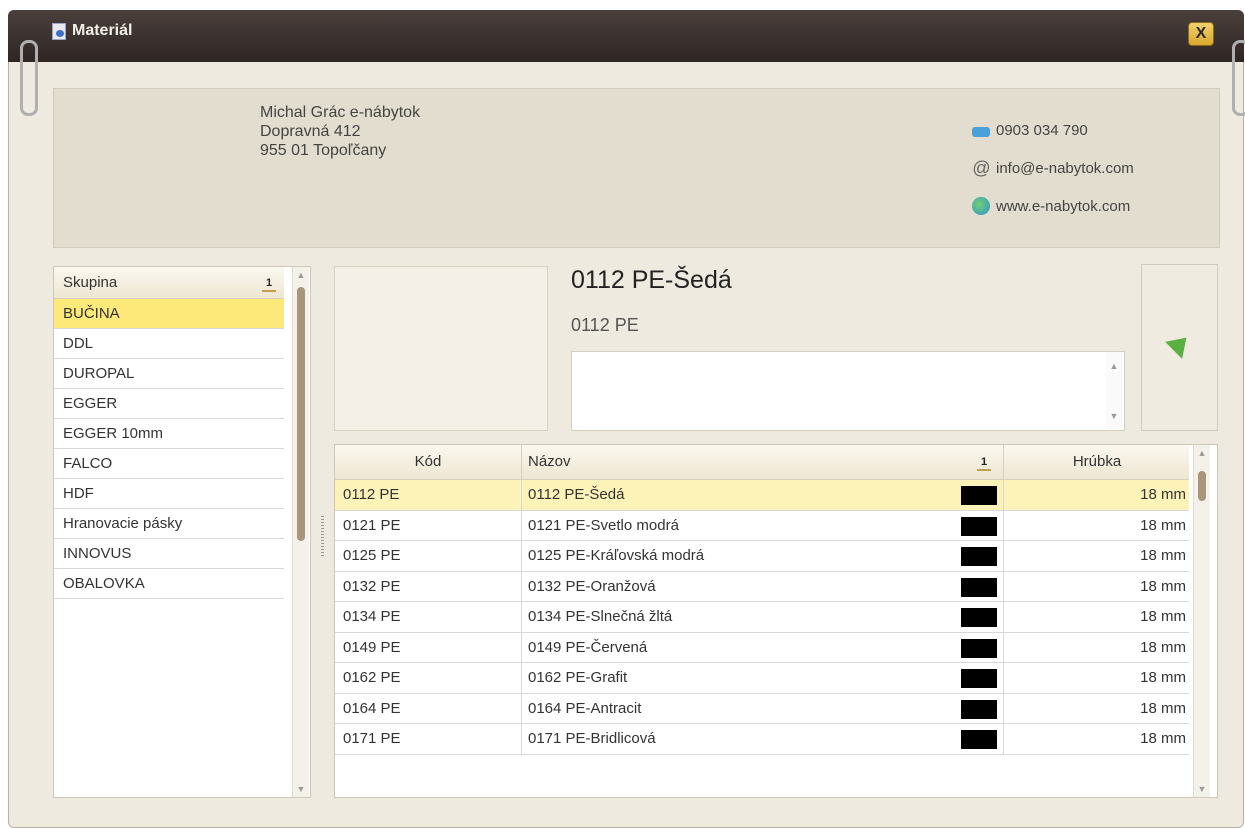 The height and width of the screenshot is (829, 1245). Describe the element at coordinates (739, 739) in the screenshot. I see `cell-name: 0171 PE-Bridlicová` at that location.